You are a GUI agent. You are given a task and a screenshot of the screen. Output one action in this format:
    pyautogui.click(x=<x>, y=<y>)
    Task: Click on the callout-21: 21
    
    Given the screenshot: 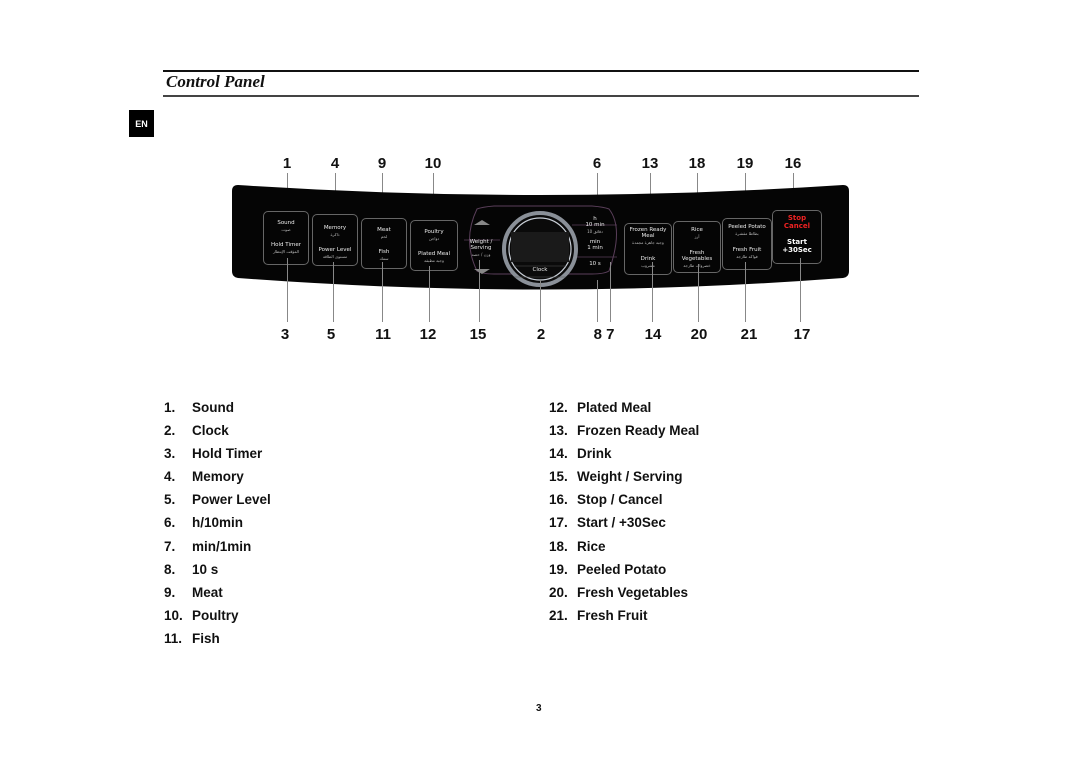 What is the action you would take?
    pyautogui.click(x=749, y=334)
    